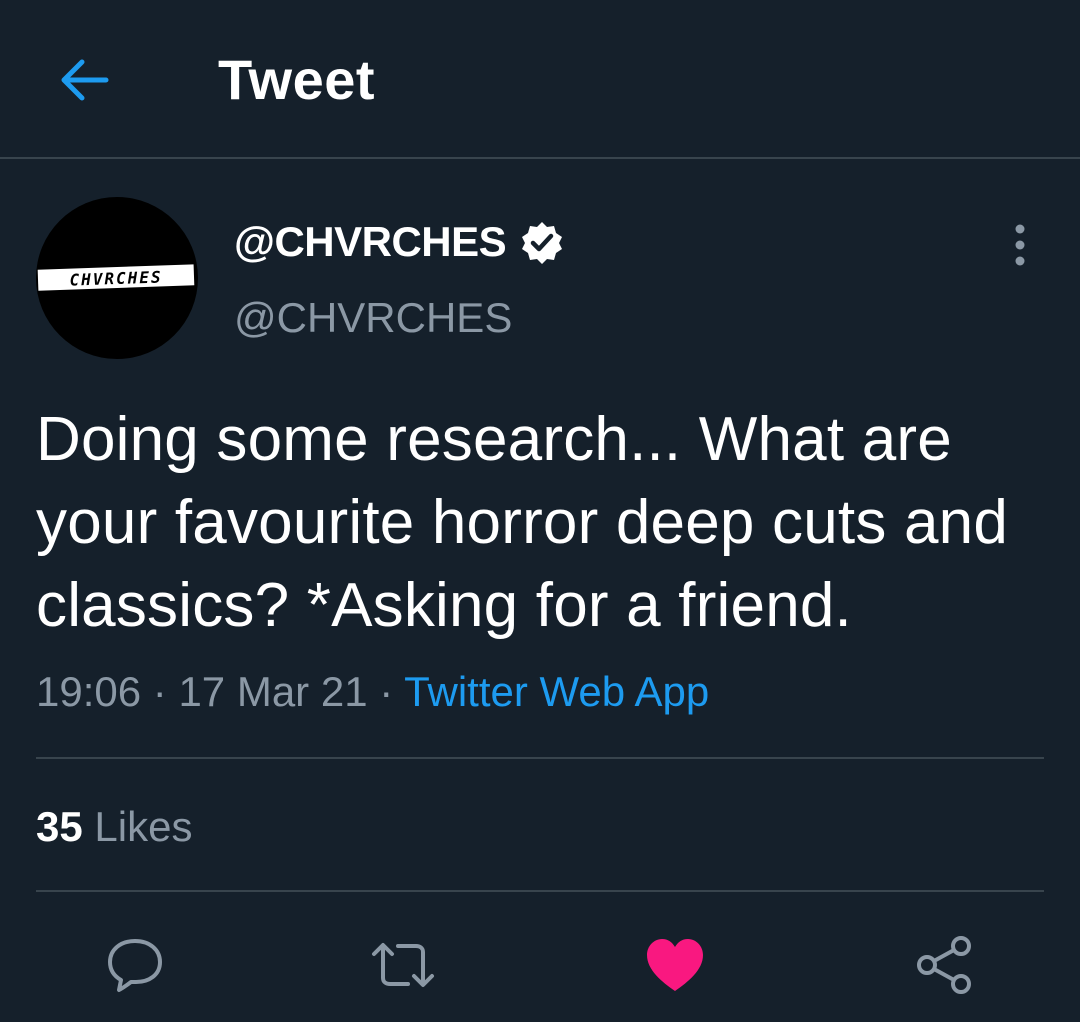  I want to click on heart-icon, so click(675, 965).